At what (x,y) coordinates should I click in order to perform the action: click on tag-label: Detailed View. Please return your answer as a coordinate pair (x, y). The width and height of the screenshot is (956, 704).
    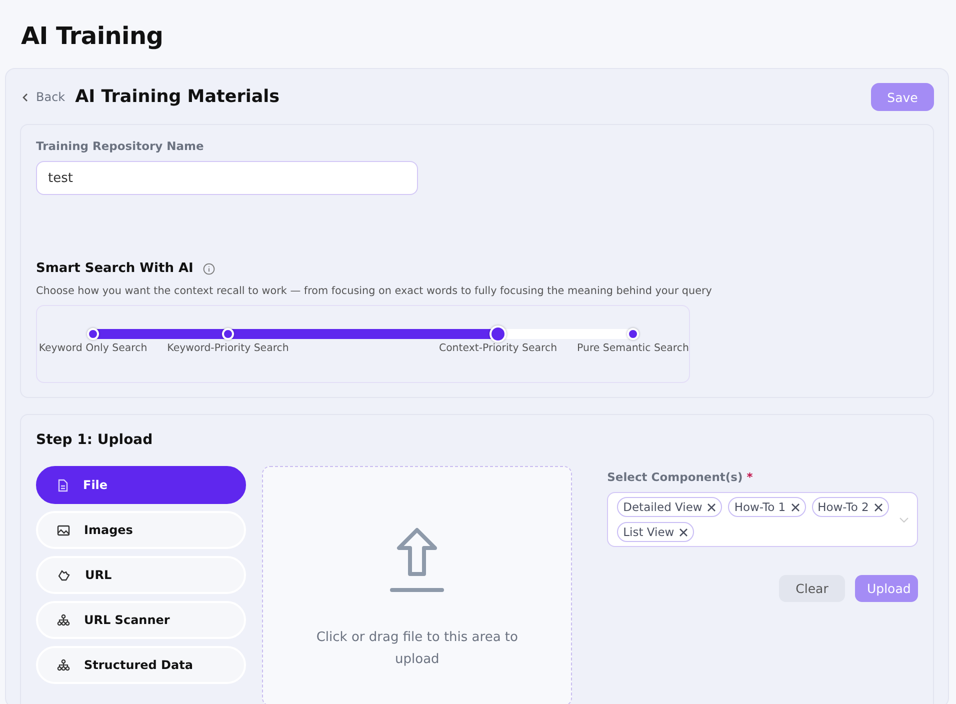
    Looking at the image, I should click on (662, 507).